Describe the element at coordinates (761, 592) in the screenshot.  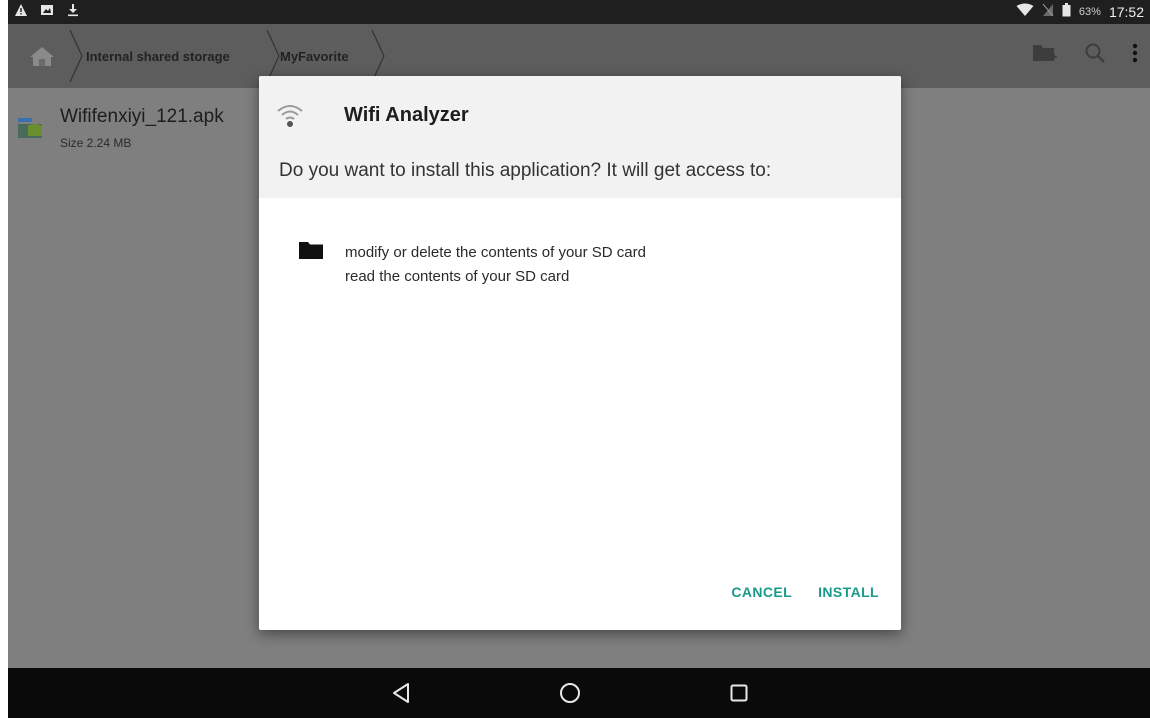
I see `cancel-button: CANCEL` at that location.